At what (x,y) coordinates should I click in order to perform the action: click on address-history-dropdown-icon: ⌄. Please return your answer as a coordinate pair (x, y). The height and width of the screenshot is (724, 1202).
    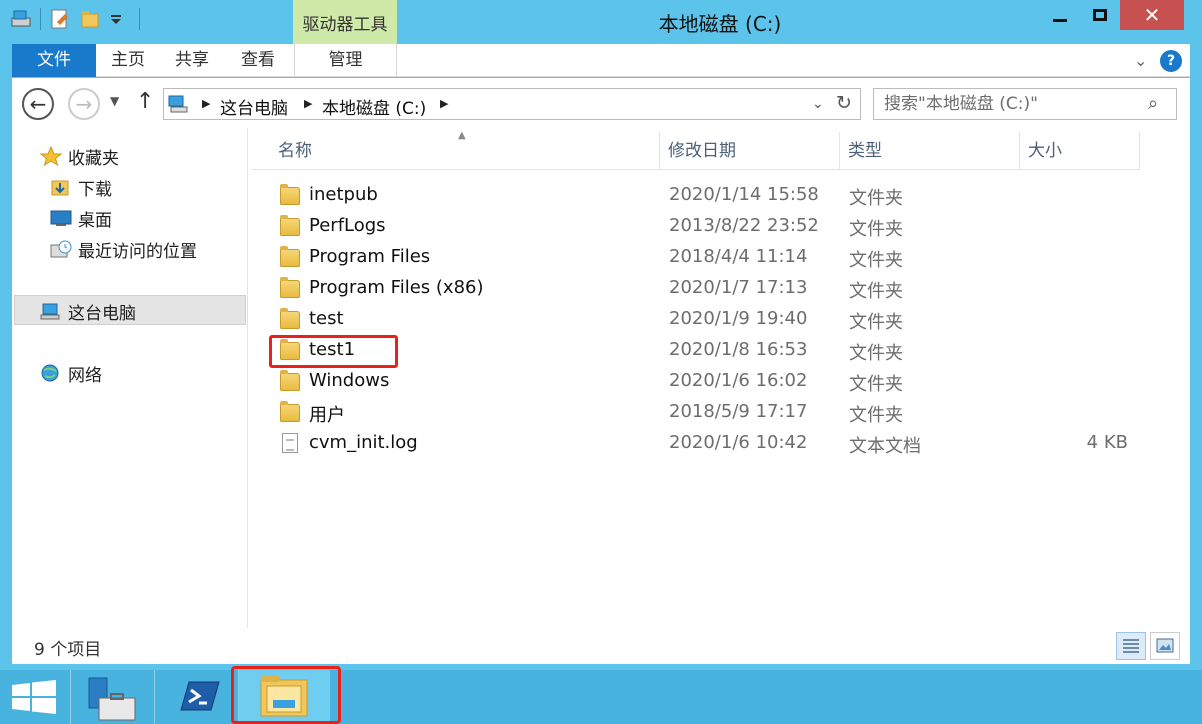
    Looking at the image, I should click on (818, 104).